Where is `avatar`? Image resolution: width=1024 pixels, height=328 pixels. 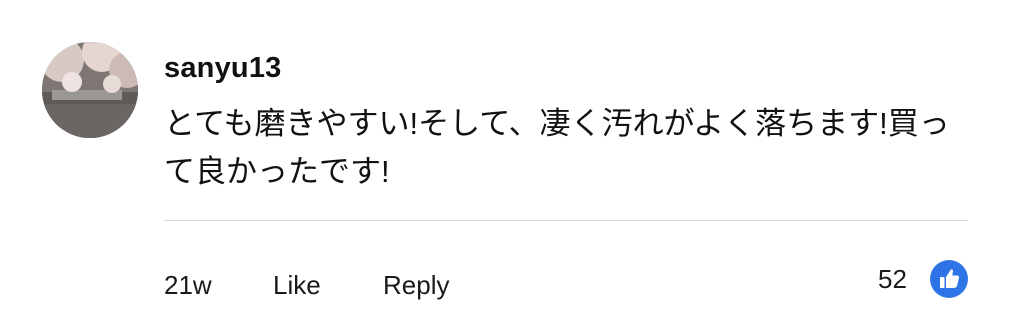
avatar is located at coordinates (90, 90).